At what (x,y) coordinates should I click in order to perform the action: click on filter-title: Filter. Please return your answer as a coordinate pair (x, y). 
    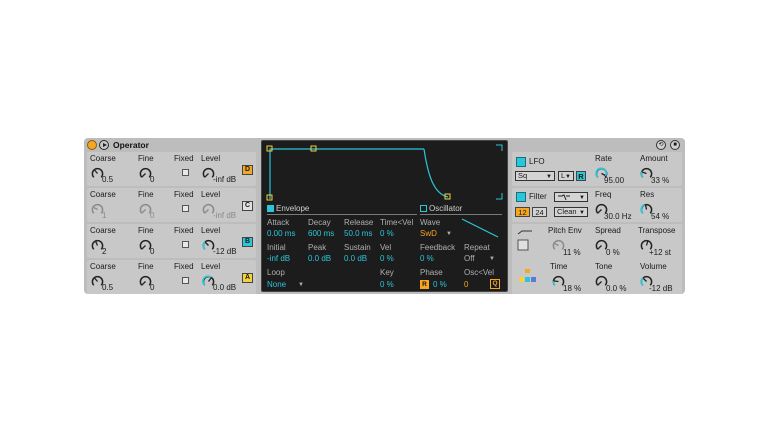
    Looking at the image, I should click on (538, 196).